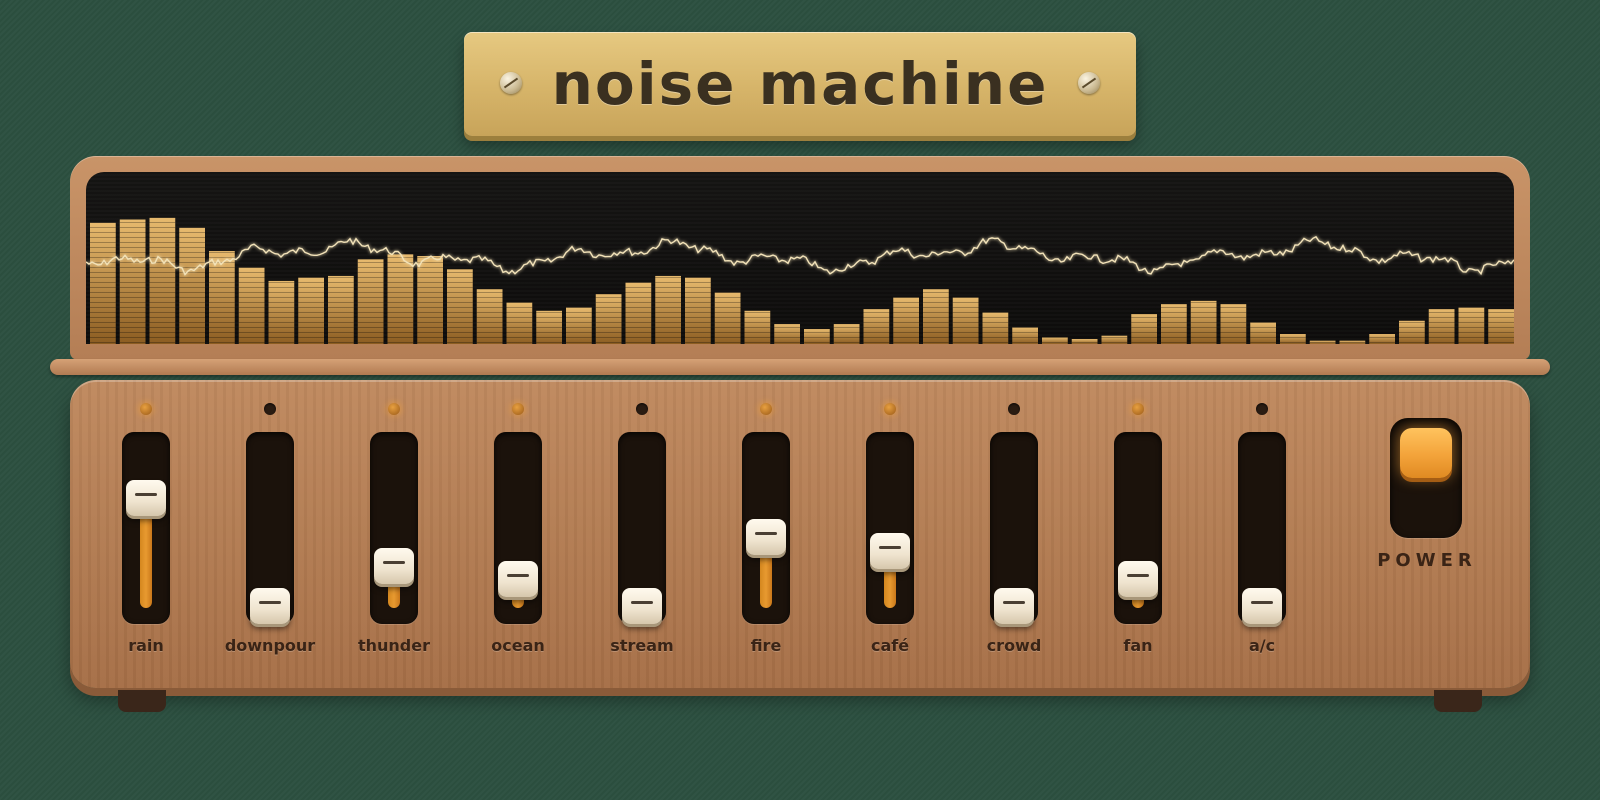 This screenshot has width=1600, height=800. What do you see at coordinates (1262, 645) in the screenshot?
I see `channel-label: a/c` at bounding box center [1262, 645].